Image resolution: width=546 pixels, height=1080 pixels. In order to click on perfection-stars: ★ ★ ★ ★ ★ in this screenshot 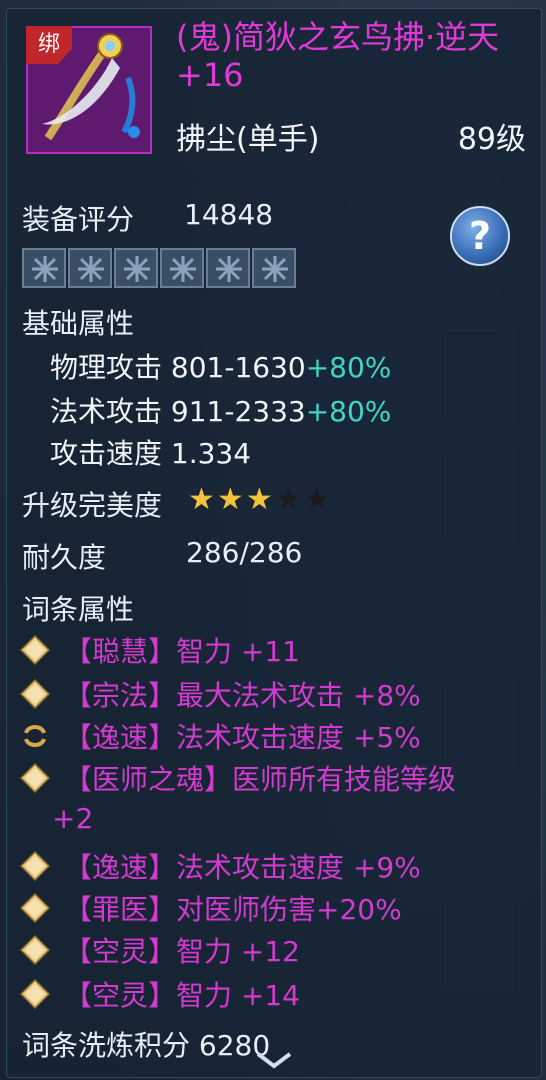, I will do `click(259, 500)`.